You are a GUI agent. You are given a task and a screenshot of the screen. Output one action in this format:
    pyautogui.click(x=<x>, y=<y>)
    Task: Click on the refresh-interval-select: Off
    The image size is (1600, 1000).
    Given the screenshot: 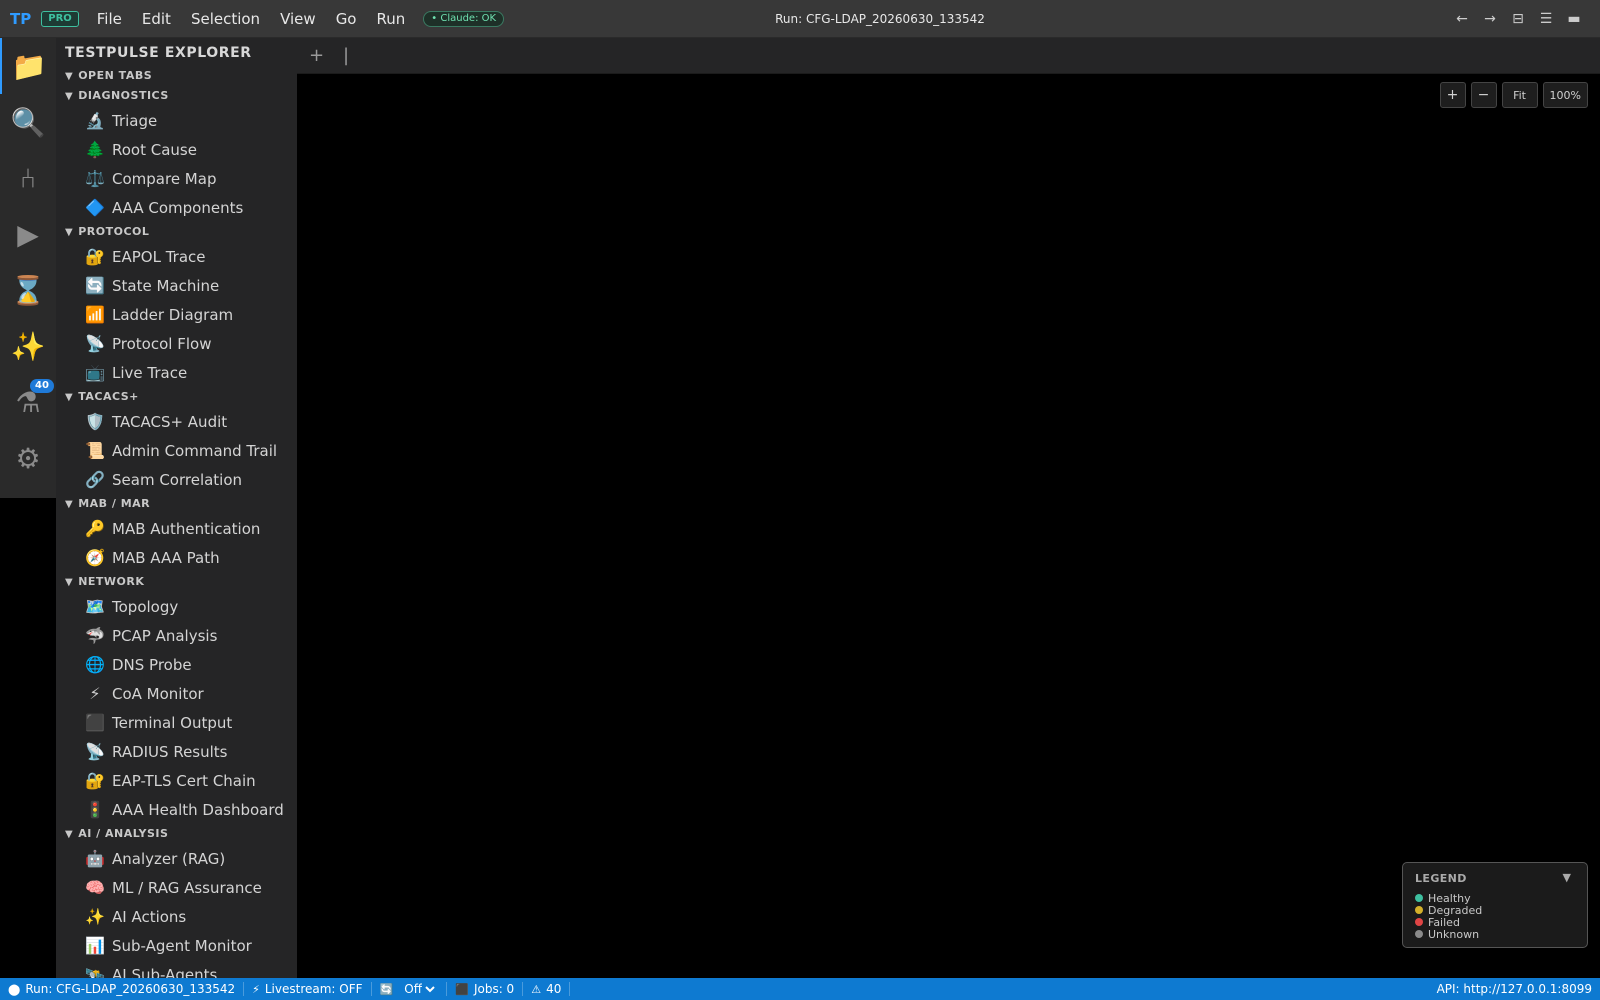 What is the action you would take?
    pyautogui.click(x=419, y=989)
    